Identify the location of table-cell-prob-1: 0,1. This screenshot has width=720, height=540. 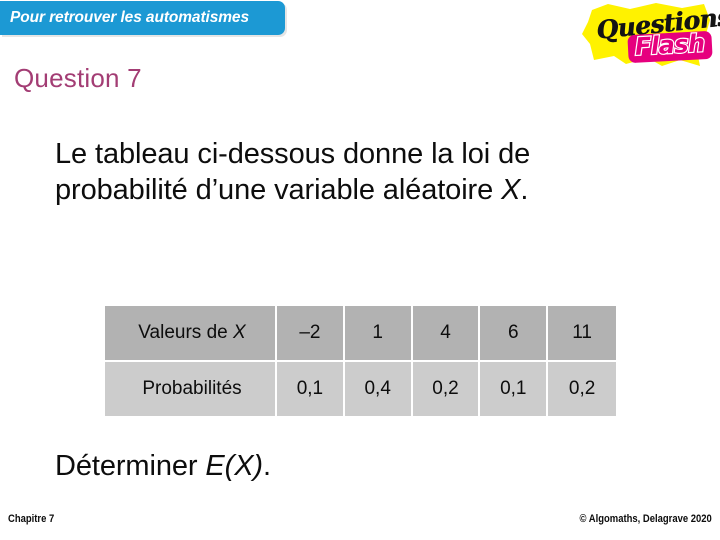
(311, 389).